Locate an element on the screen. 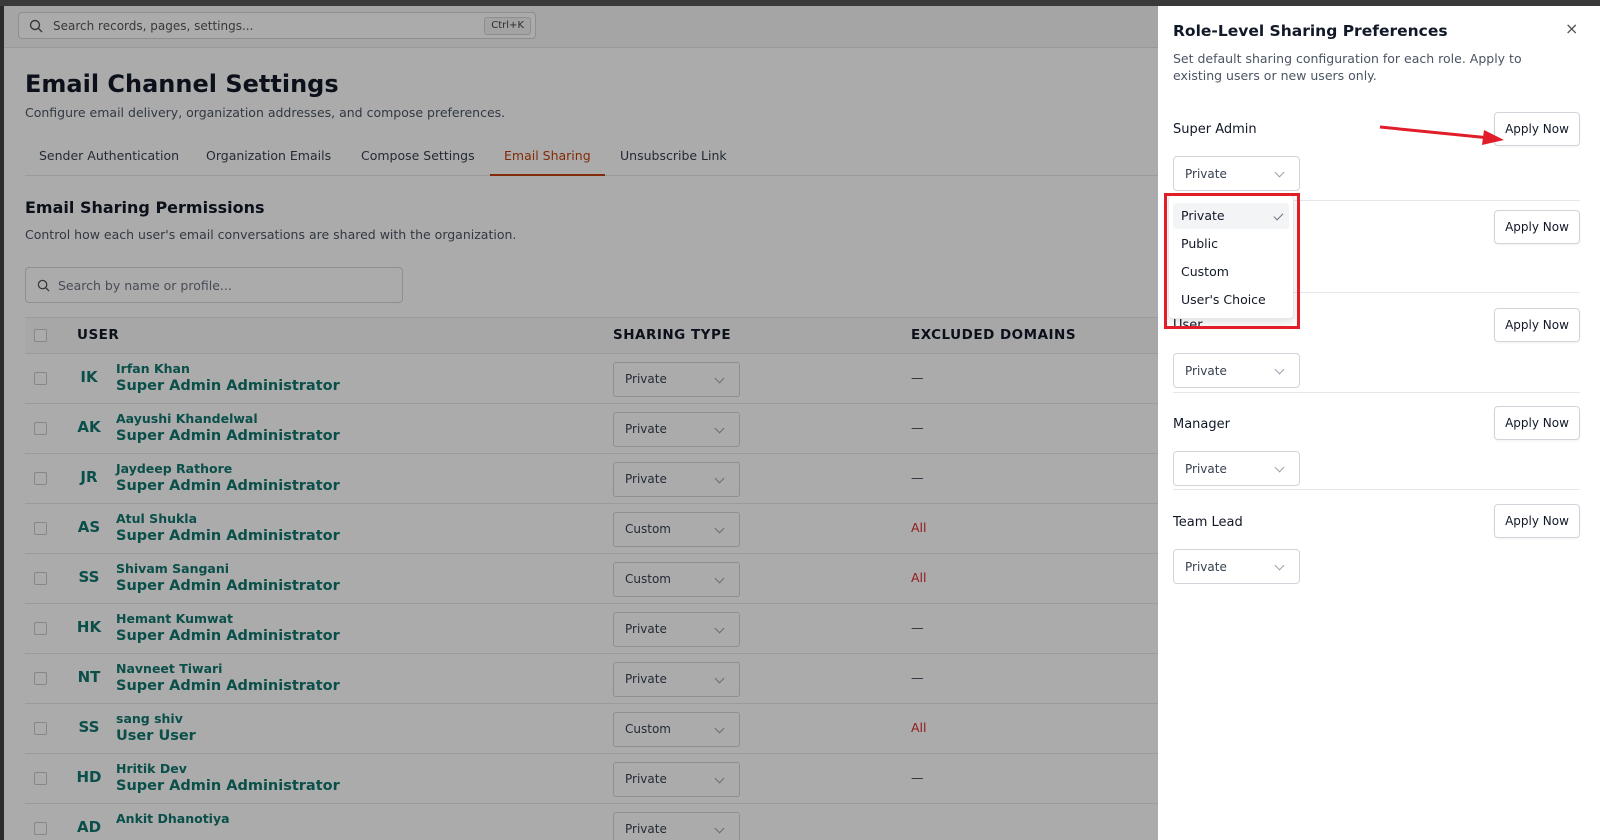  close-icon: × is located at coordinates (1571, 28).